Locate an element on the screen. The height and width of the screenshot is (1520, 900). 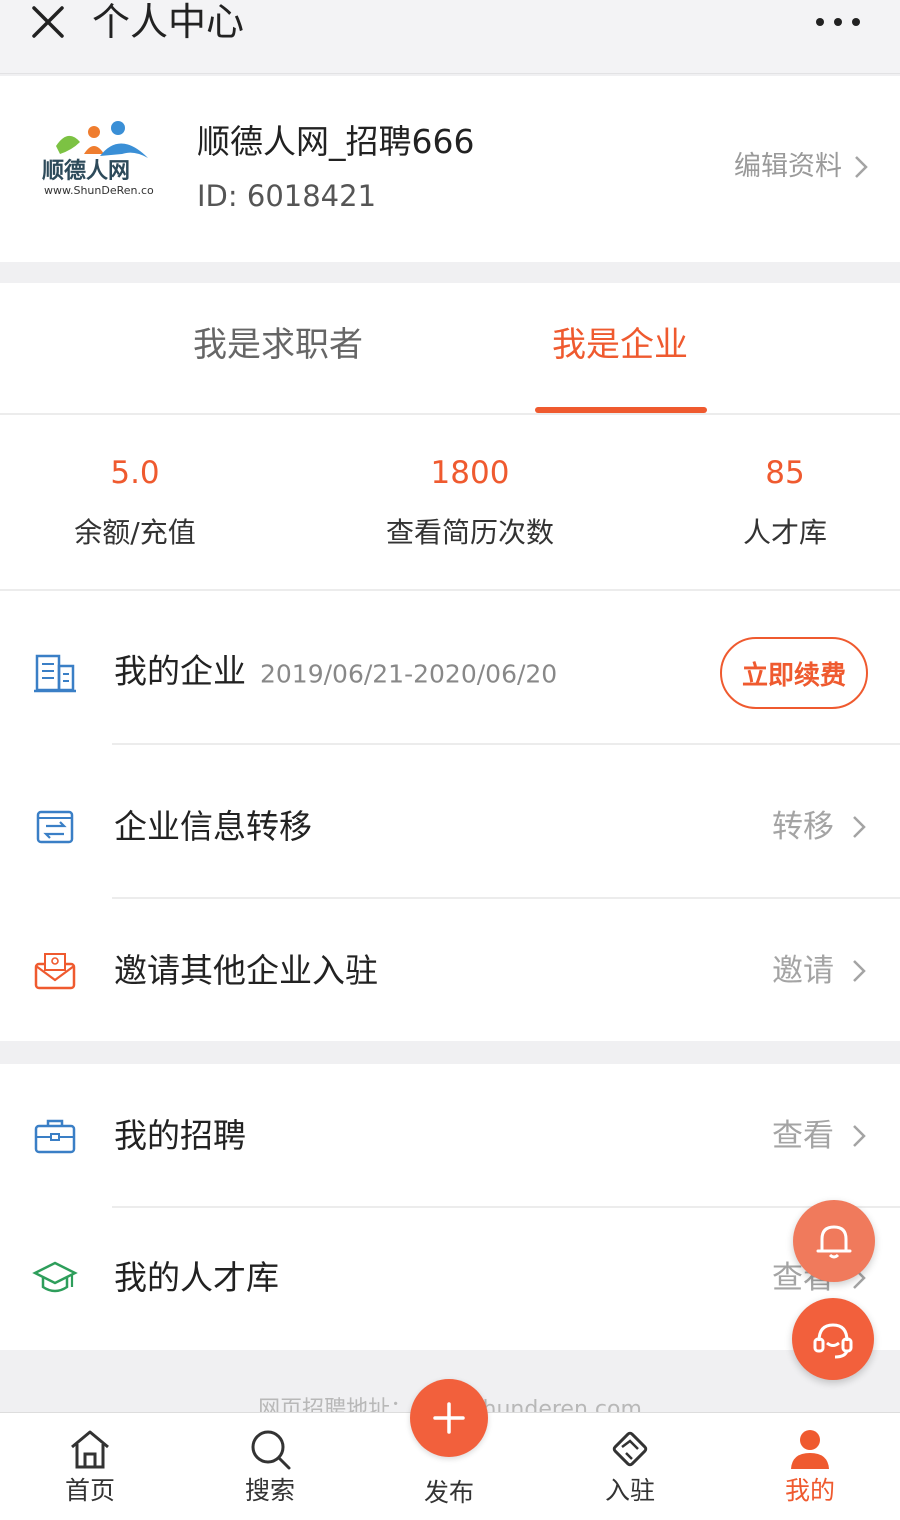
edit-profile-link: 编辑资料 is located at coordinates (801, 167).